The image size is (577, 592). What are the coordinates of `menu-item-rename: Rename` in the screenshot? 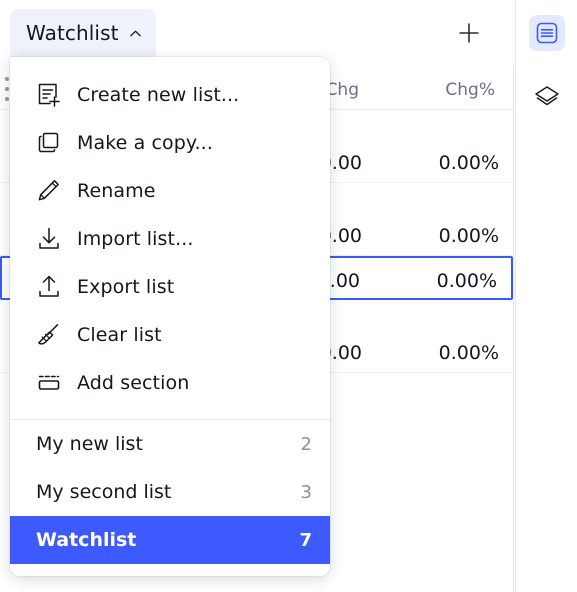 It's located at (170, 191).